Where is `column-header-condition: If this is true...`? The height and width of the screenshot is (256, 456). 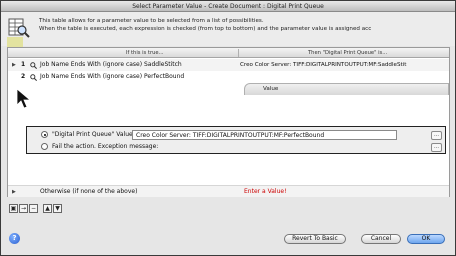 column-header-condition: If this is true... is located at coordinates (145, 53).